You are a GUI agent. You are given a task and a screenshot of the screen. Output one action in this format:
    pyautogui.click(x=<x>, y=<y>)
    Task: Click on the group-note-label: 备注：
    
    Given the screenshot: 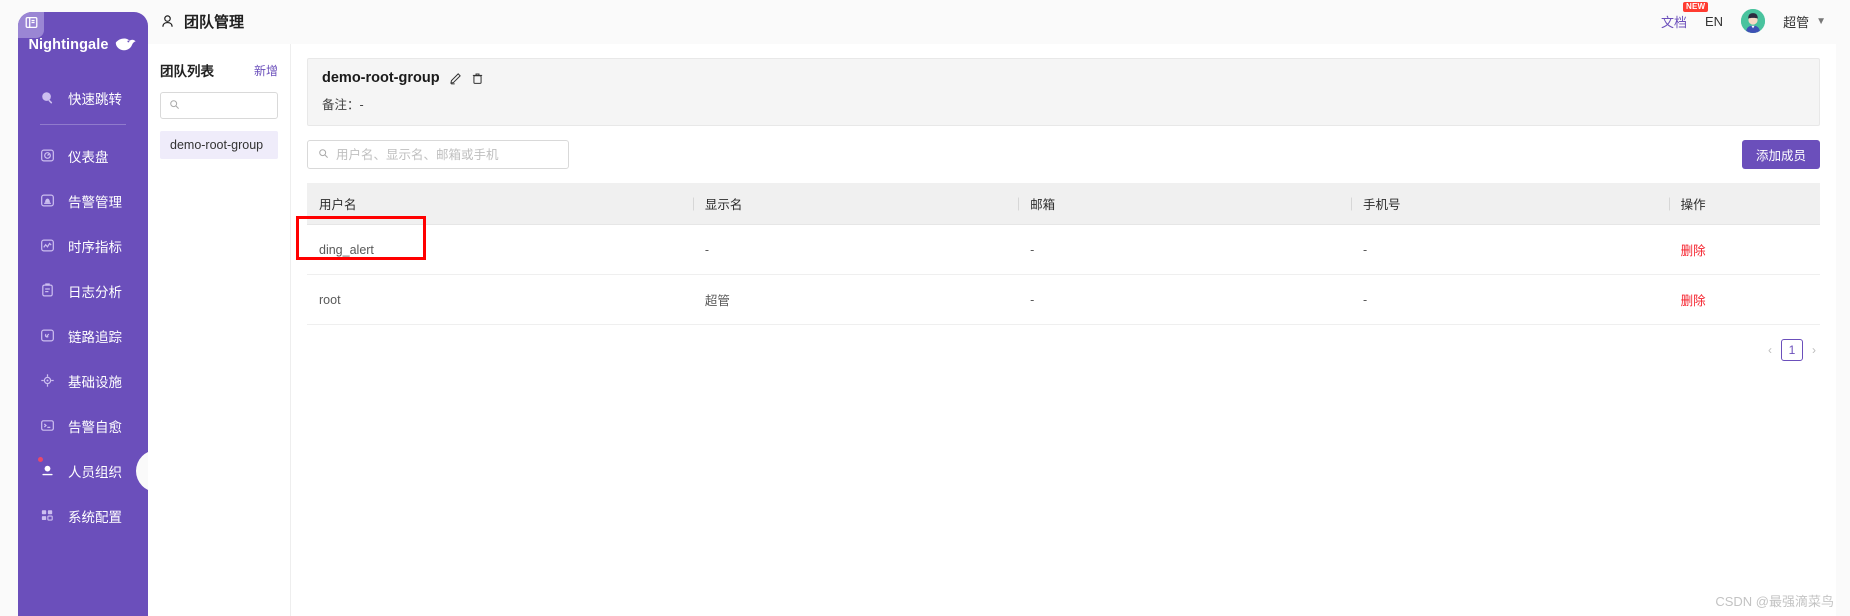 What is the action you would take?
    pyautogui.click(x=341, y=105)
    